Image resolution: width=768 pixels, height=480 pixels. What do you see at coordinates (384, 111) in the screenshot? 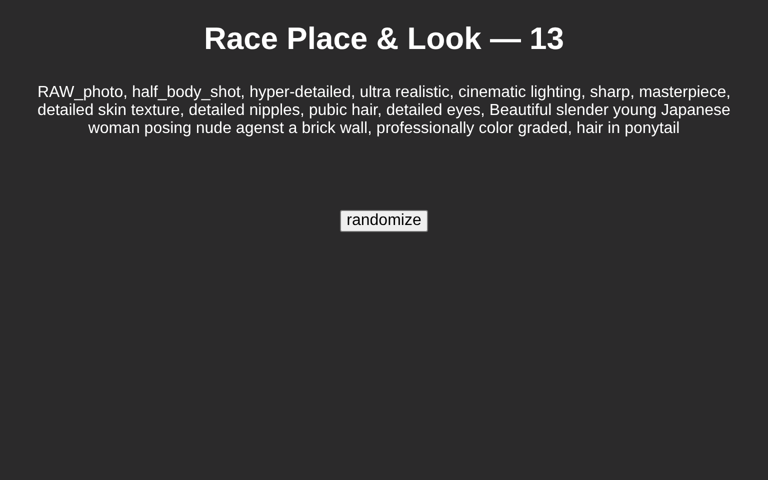
I see `prompt-text: RAW_photo, half_body_shot, hyper-detailed, ultra realistic, cinematic lighting, sharp, masterpiece, detailed skin texture, detailed nipples, pubic hair, detailed eyes, Beautiful slender young Japanese woman posing nude agenst a brick wall, professionally color graded, hair in ponytail` at bounding box center [384, 111].